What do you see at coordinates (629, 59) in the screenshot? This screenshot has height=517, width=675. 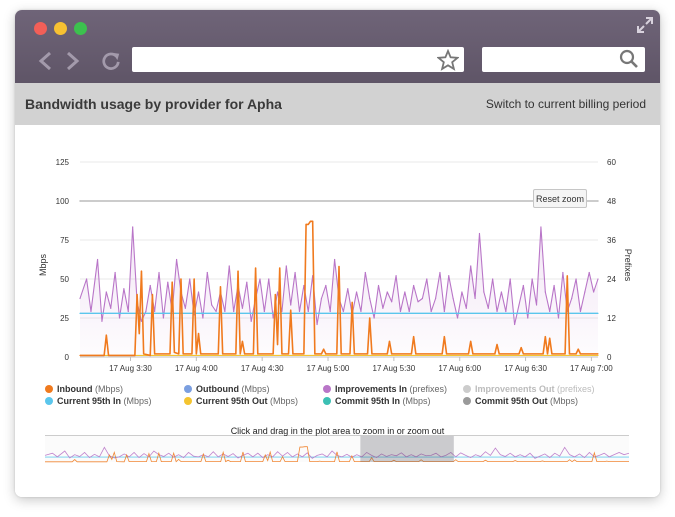 I see `search-icon` at bounding box center [629, 59].